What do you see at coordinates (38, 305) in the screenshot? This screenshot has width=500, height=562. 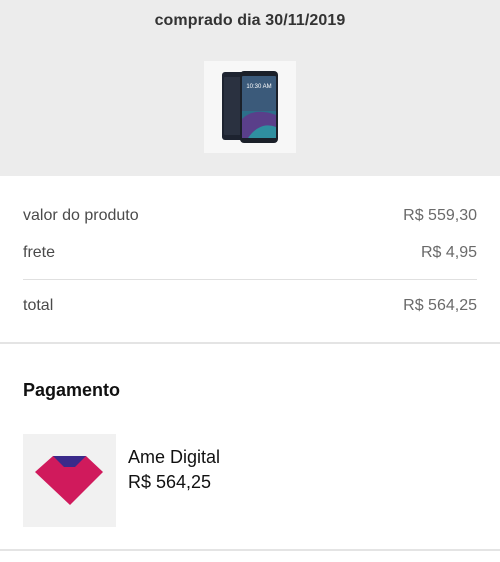 I see `total-label: total` at bounding box center [38, 305].